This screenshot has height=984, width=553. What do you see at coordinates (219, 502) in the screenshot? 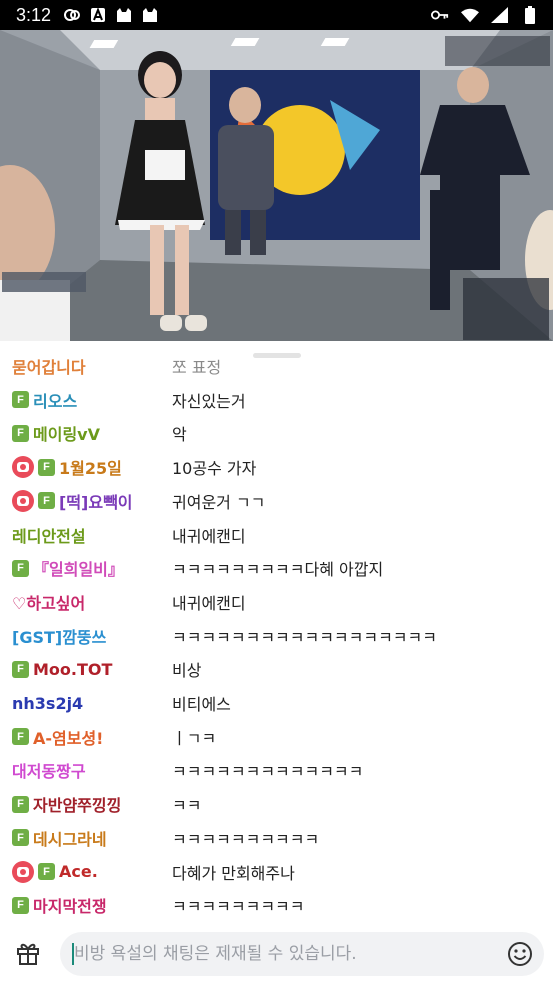
I see `chat-message-text: 귀여운거 ㄱㄱ` at bounding box center [219, 502].